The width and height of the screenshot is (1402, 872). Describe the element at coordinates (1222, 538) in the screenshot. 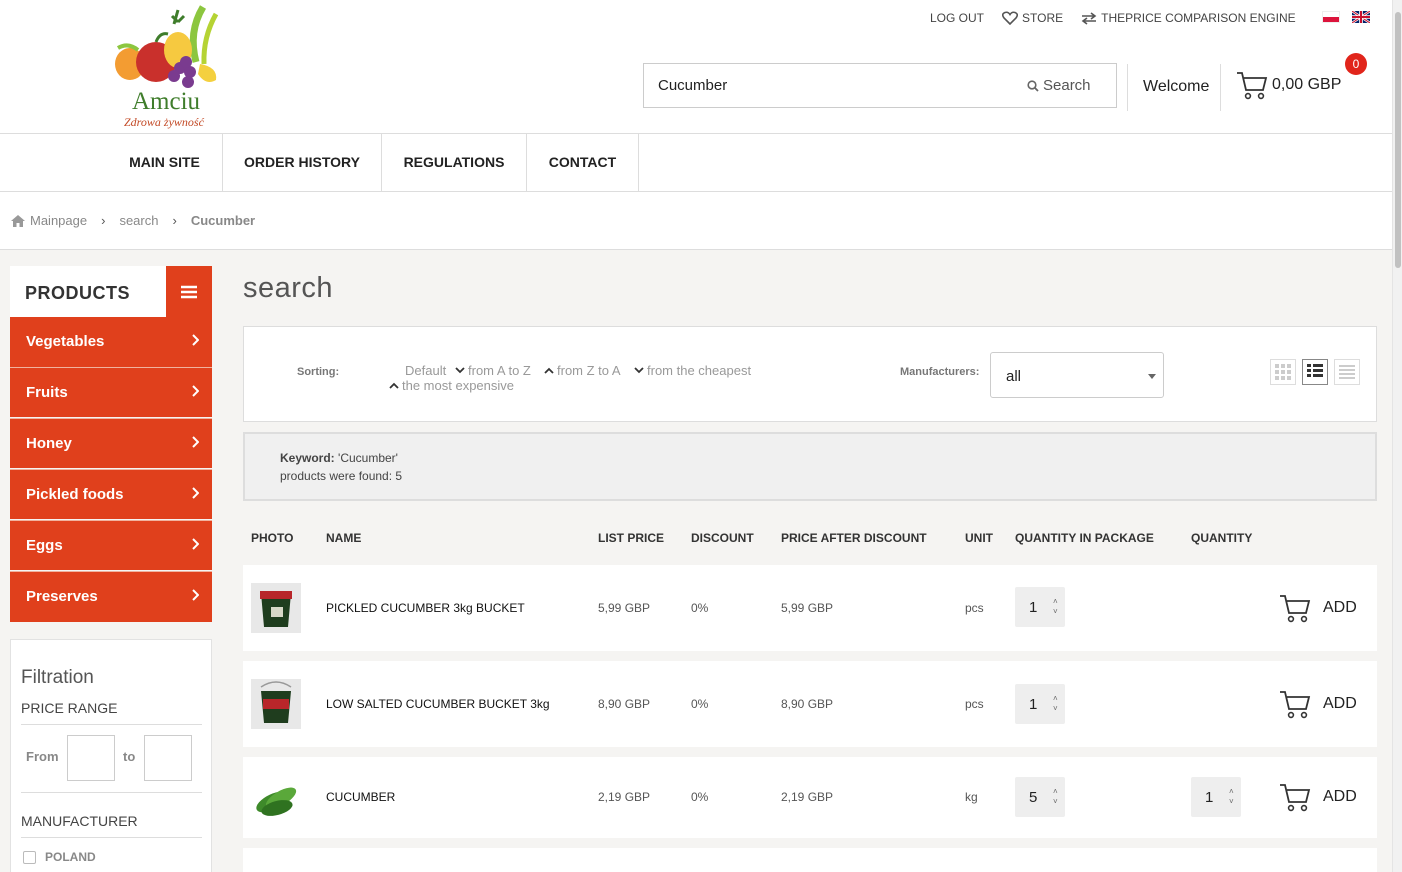

I see `column-quantity: QUANTITY` at that location.